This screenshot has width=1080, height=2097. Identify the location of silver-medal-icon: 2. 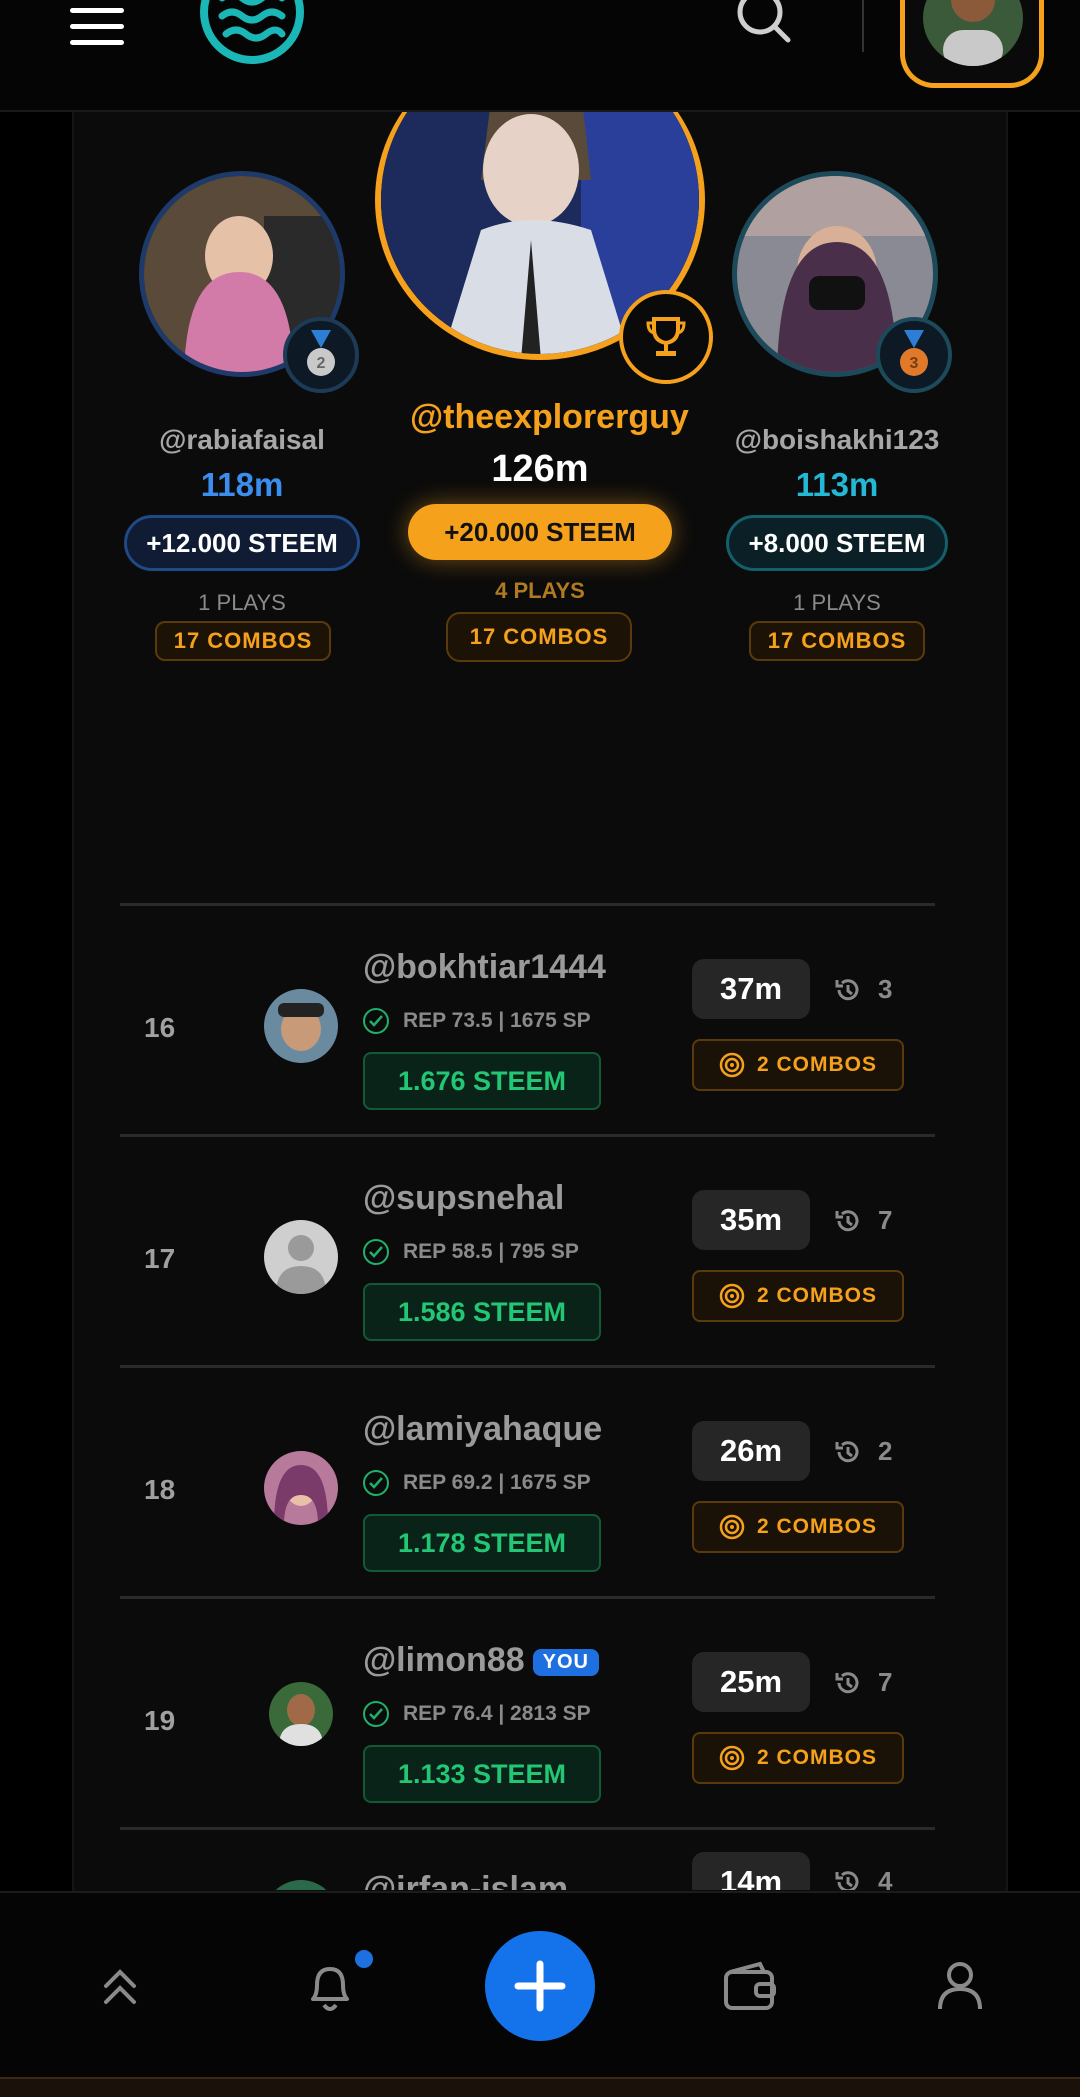
(321, 355).